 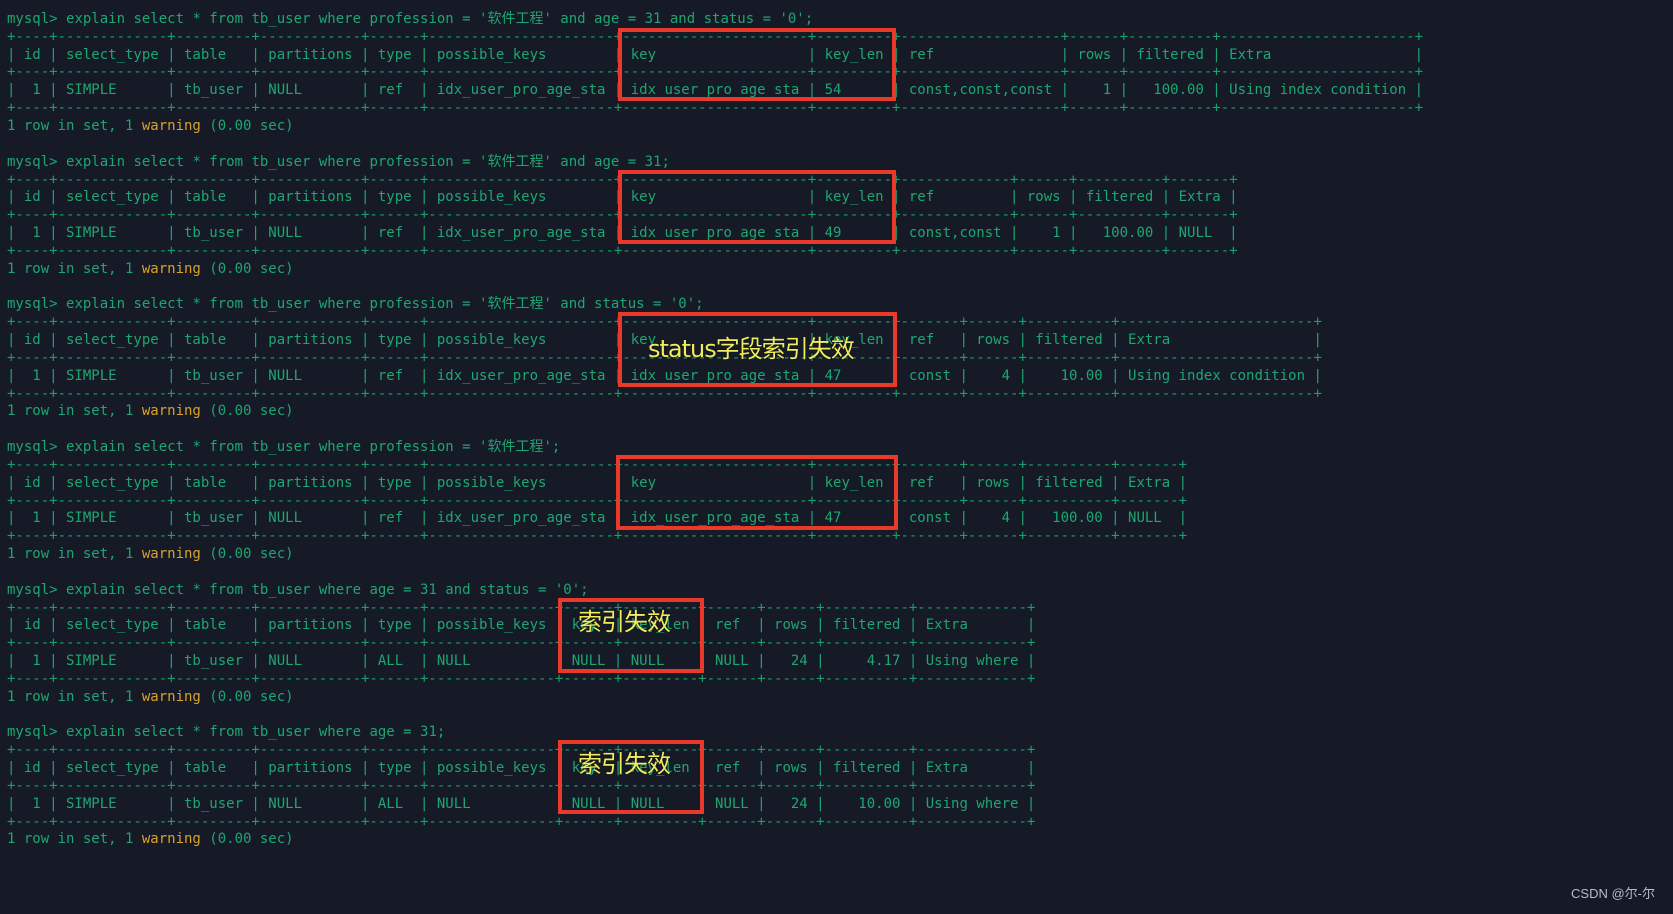 I want to click on annotation-label: status字段索引失效, so click(x=751, y=349).